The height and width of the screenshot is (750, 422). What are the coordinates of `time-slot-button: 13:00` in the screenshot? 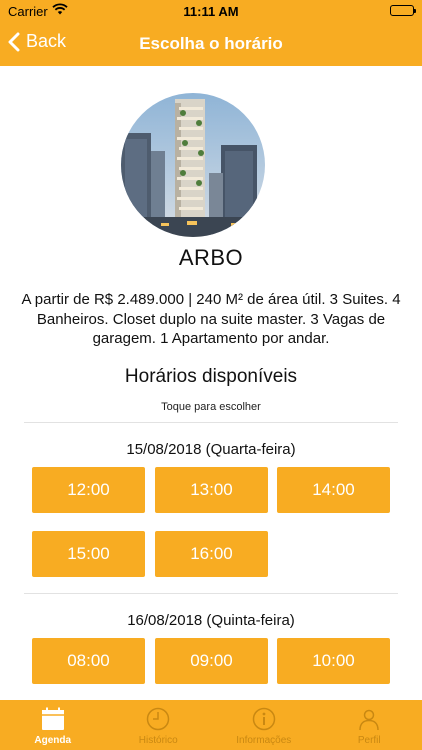 It's located at (211, 490).